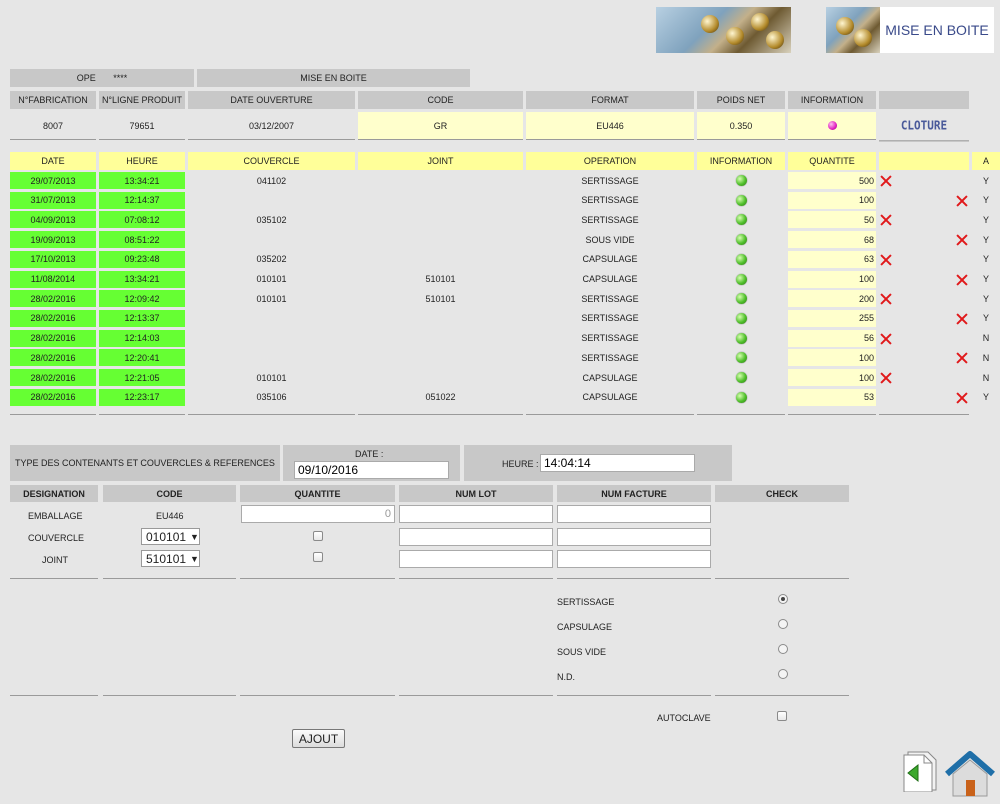 This screenshot has width=1000, height=804. What do you see at coordinates (782, 716) in the screenshot?
I see `autoclave-checkbox` at bounding box center [782, 716].